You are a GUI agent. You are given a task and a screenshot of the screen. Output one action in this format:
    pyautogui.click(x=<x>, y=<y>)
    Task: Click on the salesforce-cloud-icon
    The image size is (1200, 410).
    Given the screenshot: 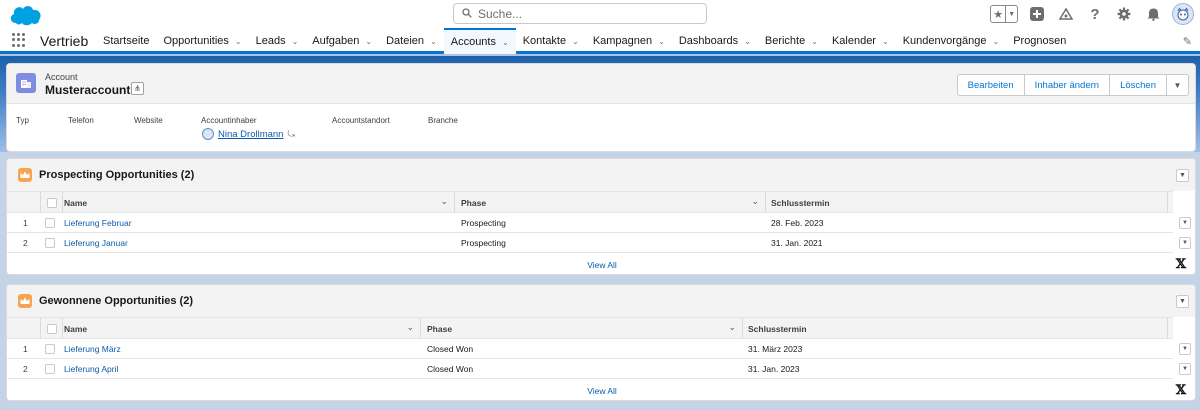 What is the action you would take?
    pyautogui.click(x=26, y=16)
    